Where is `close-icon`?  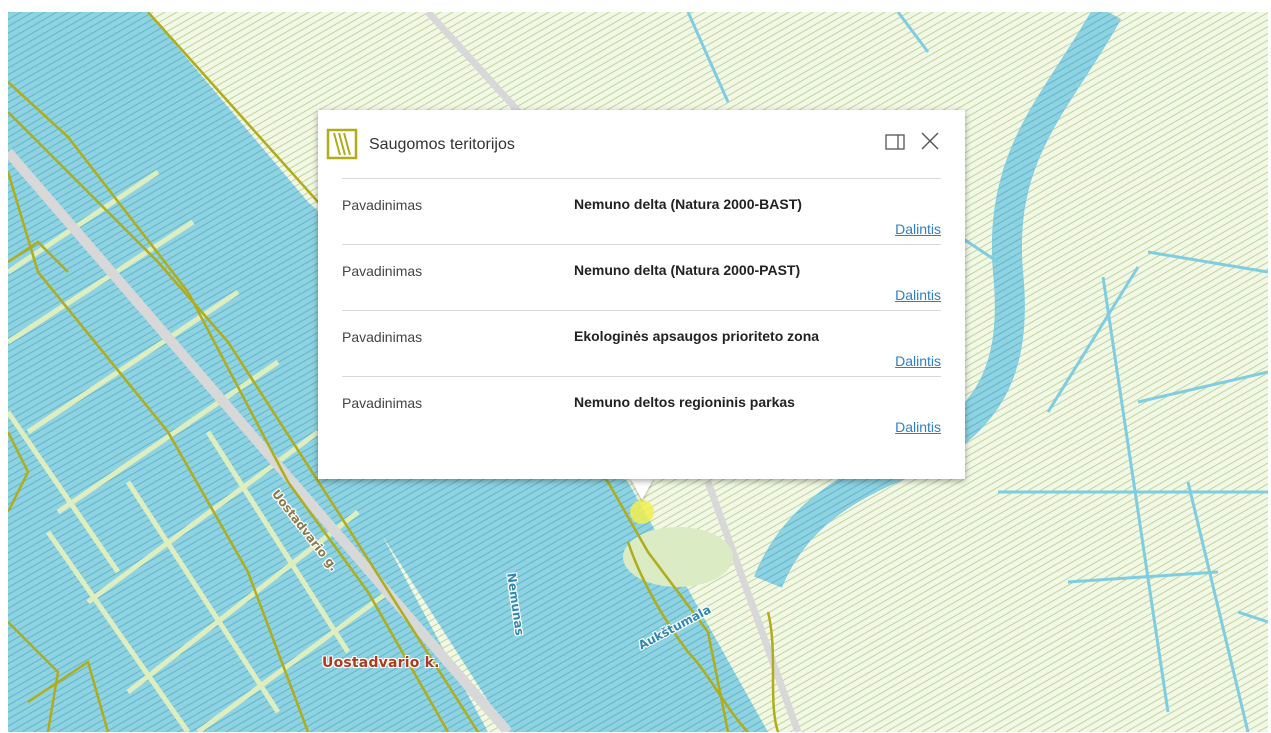 close-icon is located at coordinates (930, 141).